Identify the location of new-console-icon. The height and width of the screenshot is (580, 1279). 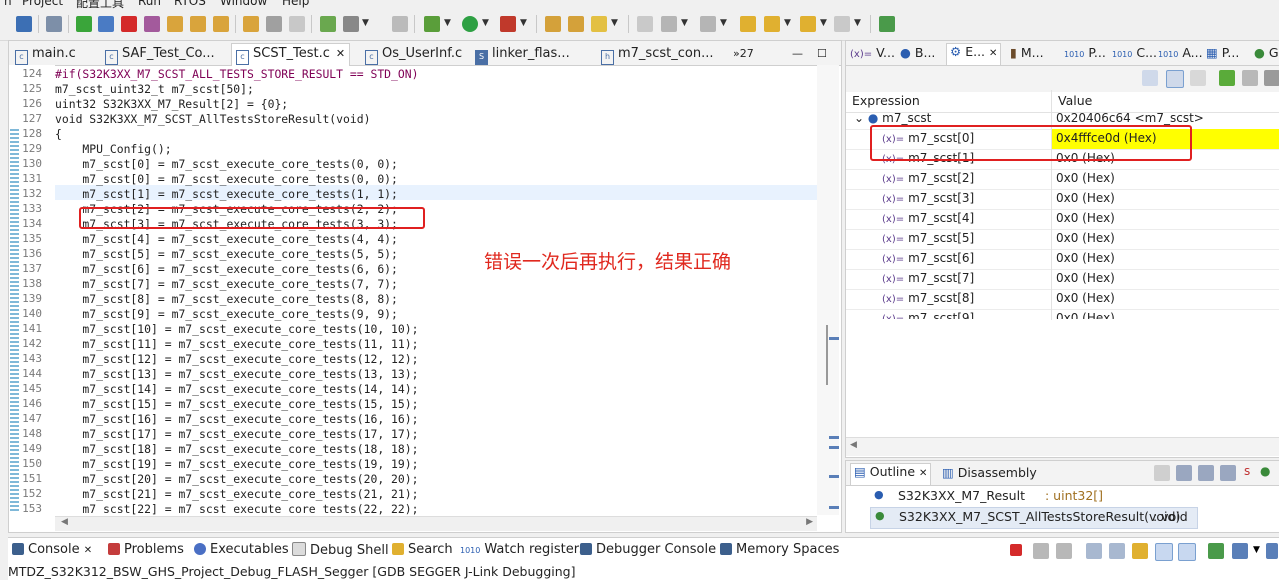
(1272, 551).